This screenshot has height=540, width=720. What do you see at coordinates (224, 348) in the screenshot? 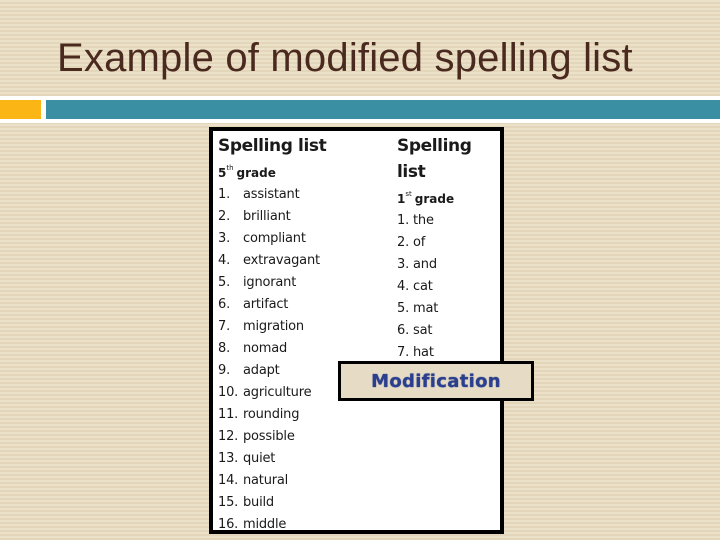
I see `item-number: 8.` at bounding box center [224, 348].